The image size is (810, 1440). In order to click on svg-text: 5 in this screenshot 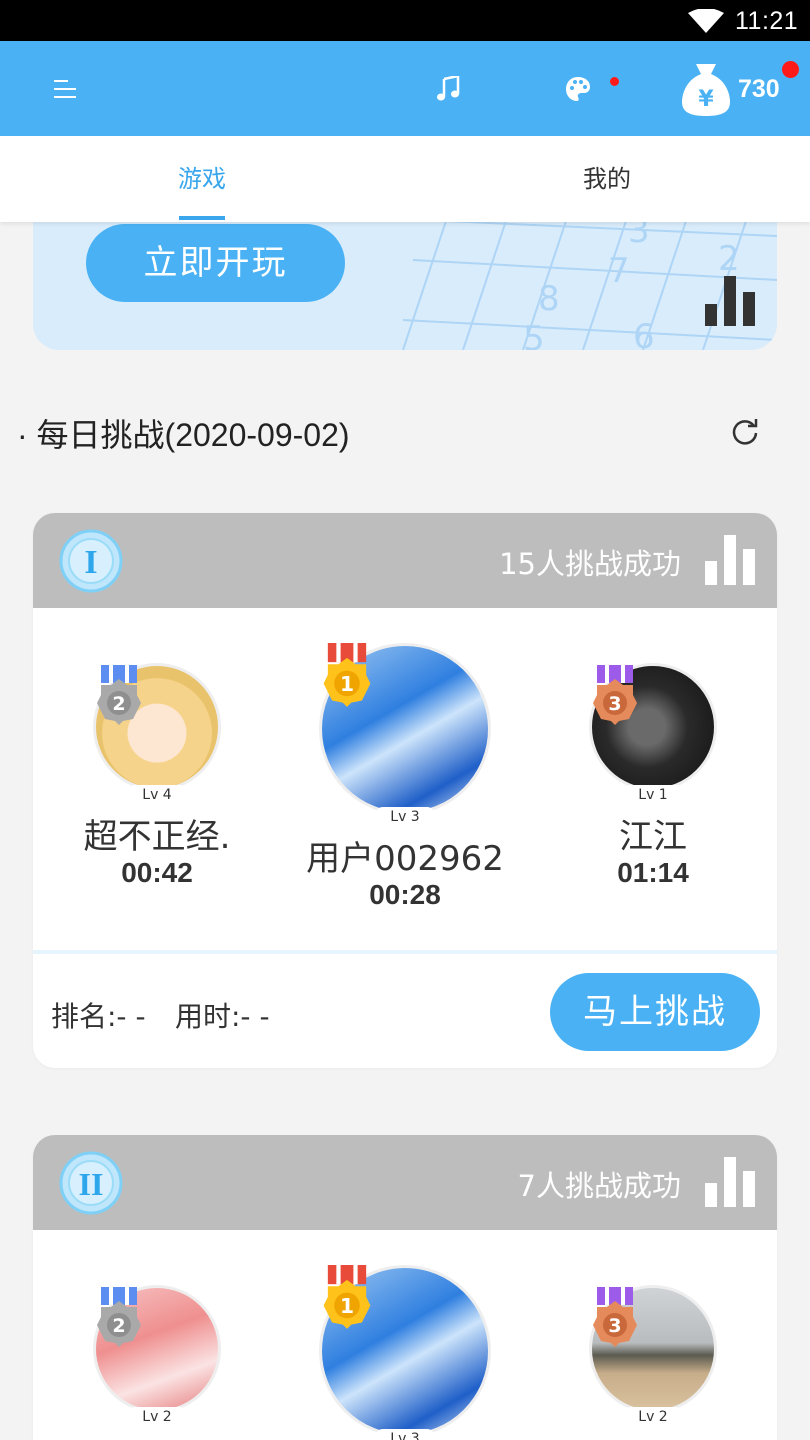, I will do `click(534, 334)`.